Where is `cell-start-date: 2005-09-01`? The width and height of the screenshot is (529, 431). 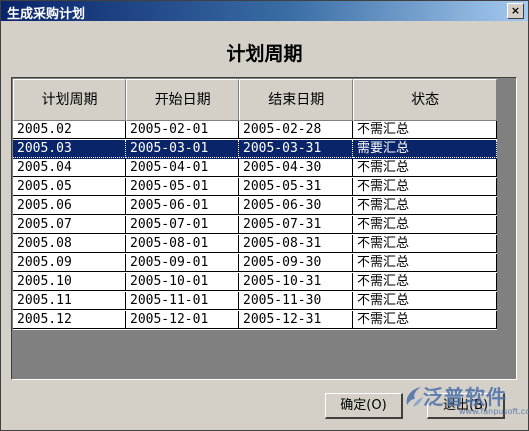 cell-start-date: 2005-09-01 is located at coordinates (182, 263).